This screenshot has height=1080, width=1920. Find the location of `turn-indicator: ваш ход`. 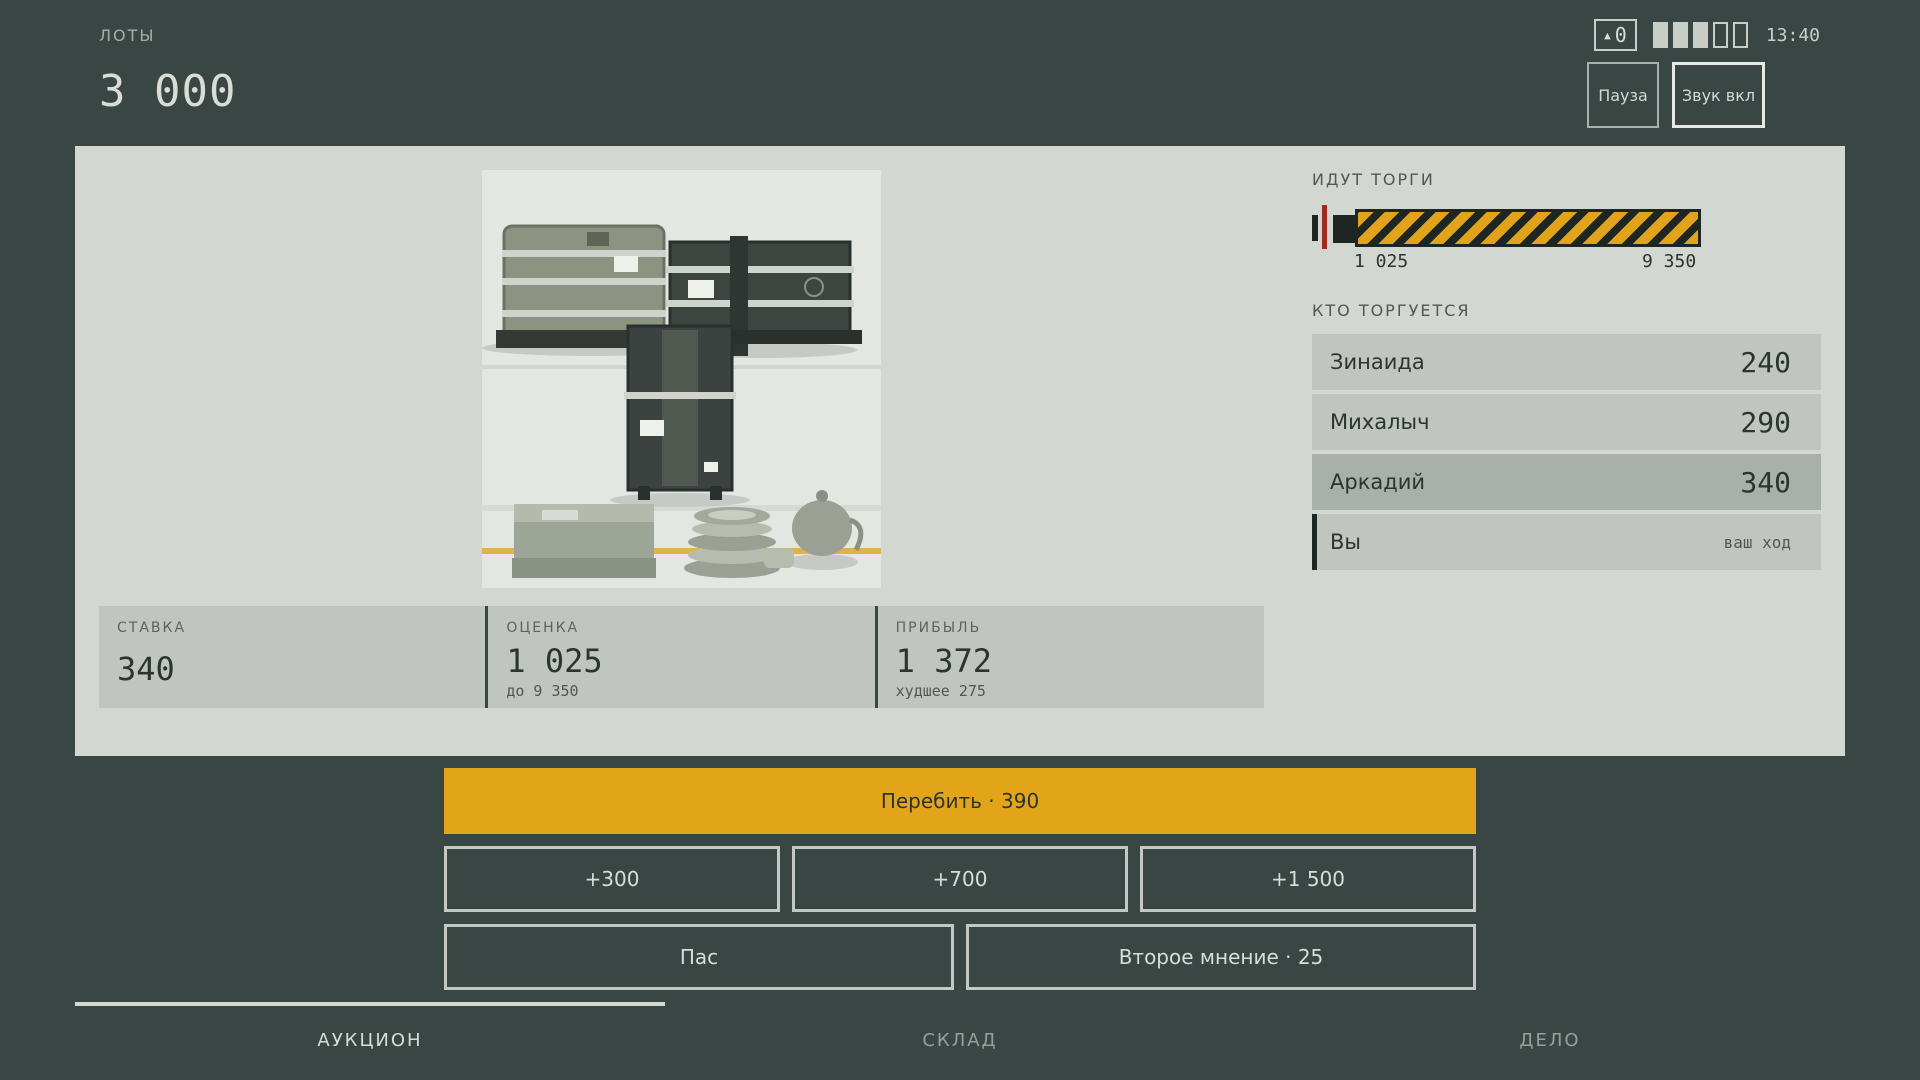

turn-indicator: ваш ход is located at coordinates (1757, 542).